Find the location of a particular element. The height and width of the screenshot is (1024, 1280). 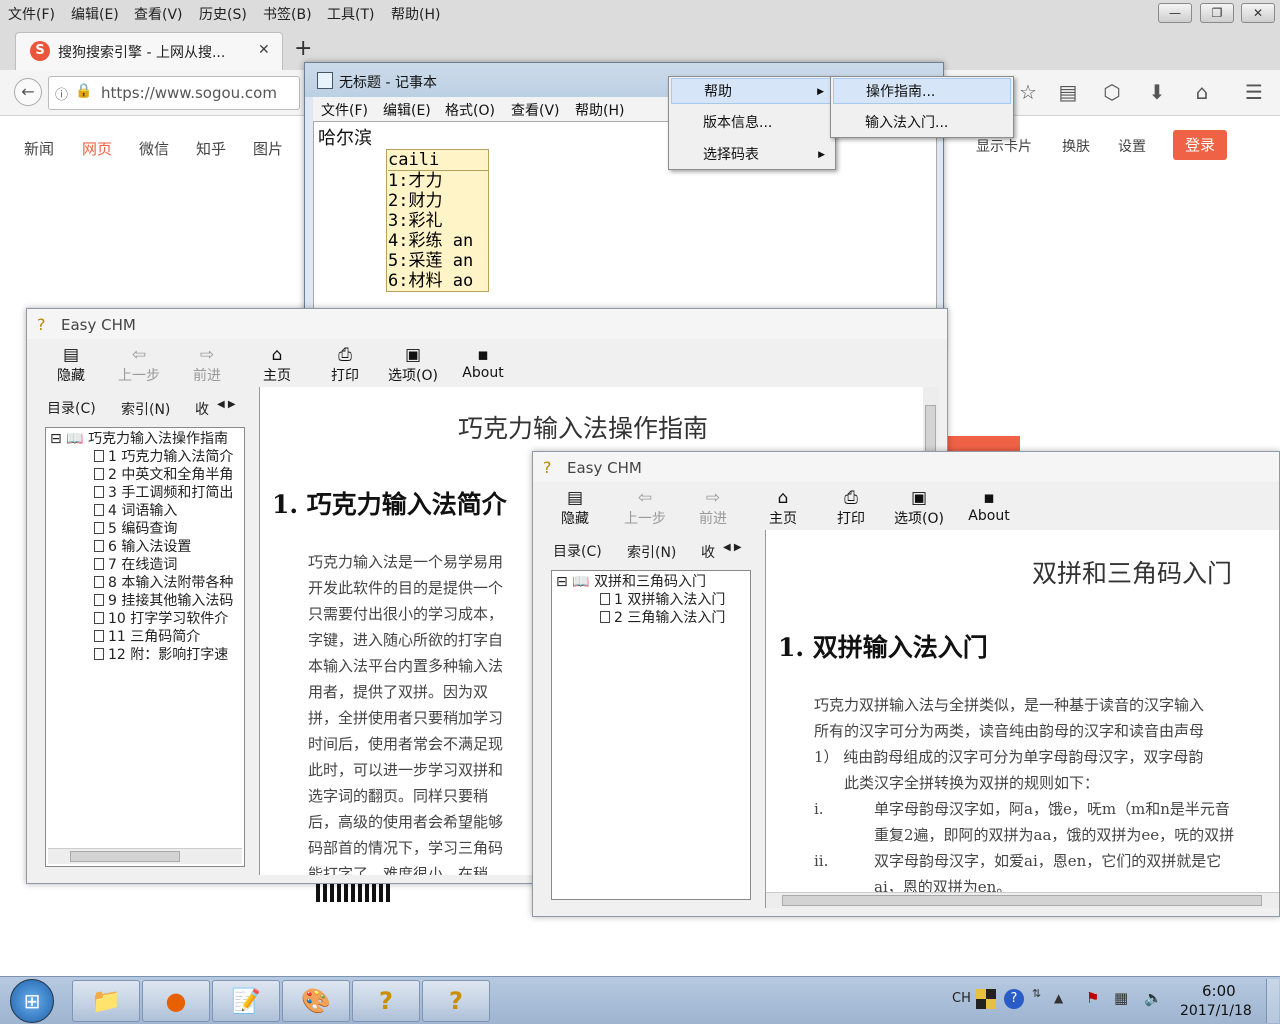

tree-root: ⊟ 📖 双拼和三角码入门 is located at coordinates (631, 582).